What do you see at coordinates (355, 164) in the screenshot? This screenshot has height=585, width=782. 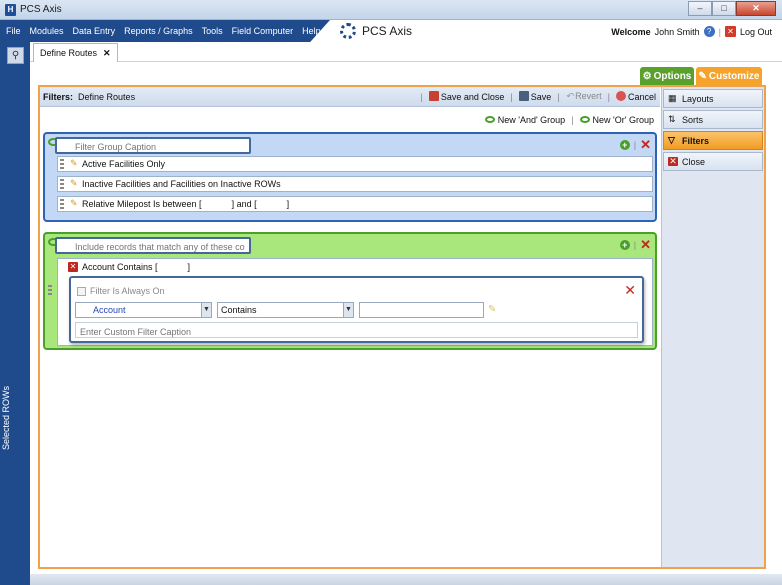 I see `filter-condition: ✎ Active Facilities Only` at bounding box center [355, 164].